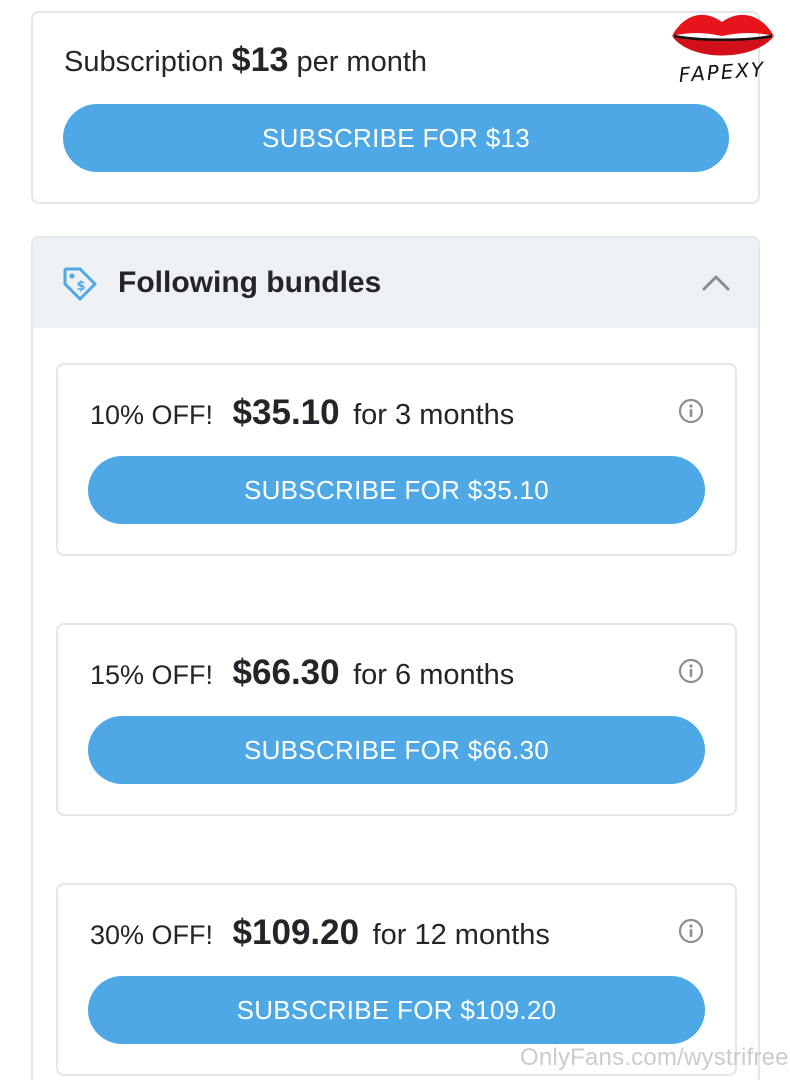  What do you see at coordinates (296, 932) in the screenshot?
I see `bundle-price: $109.20` at bounding box center [296, 932].